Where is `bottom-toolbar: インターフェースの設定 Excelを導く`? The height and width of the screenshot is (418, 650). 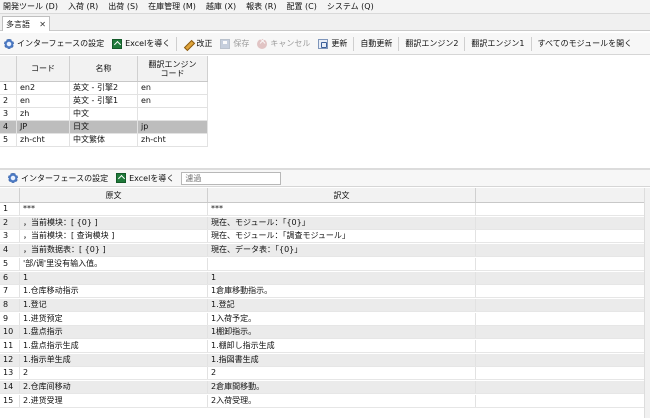
bottom-toolbar: インターフェースの設定 Excelを導く is located at coordinates (325, 178).